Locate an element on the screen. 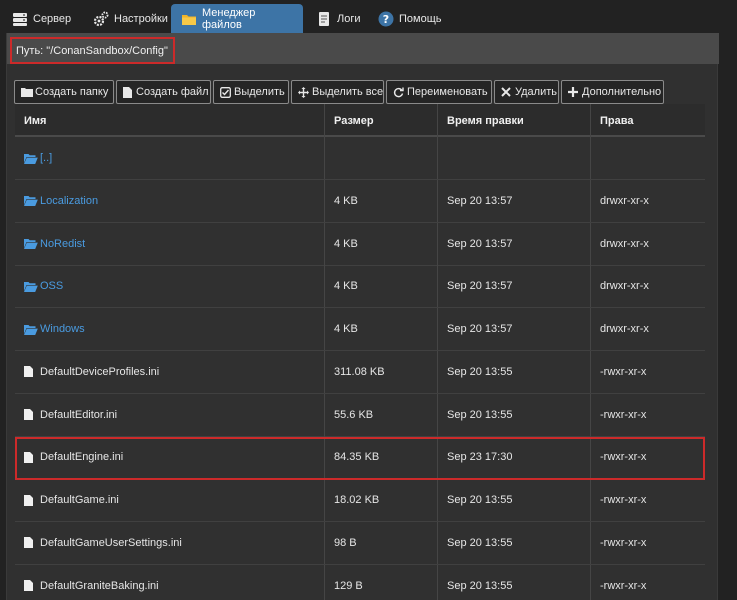 The height and width of the screenshot is (600, 737). cell-size: 18.02 KB is located at coordinates (381, 500).